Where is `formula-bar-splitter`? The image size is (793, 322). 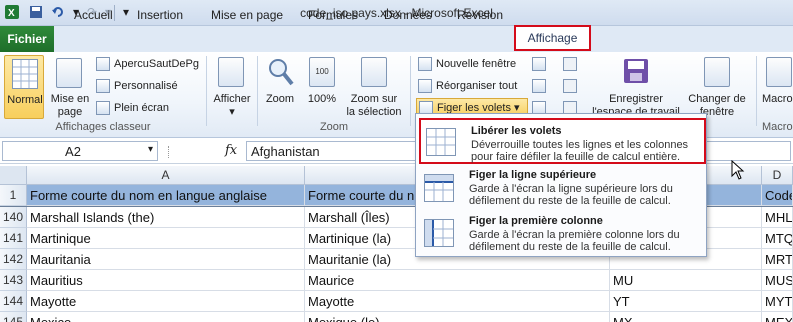
formula-bar-splitter is located at coordinates (169, 152).